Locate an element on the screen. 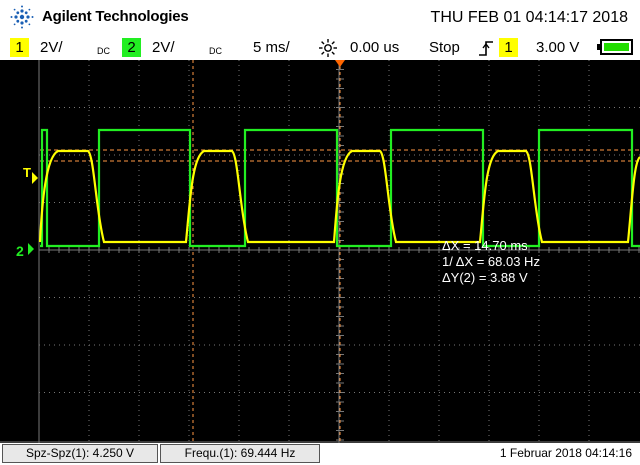 The image size is (640, 465). channel-2-badge: 2 is located at coordinates (131, 47).